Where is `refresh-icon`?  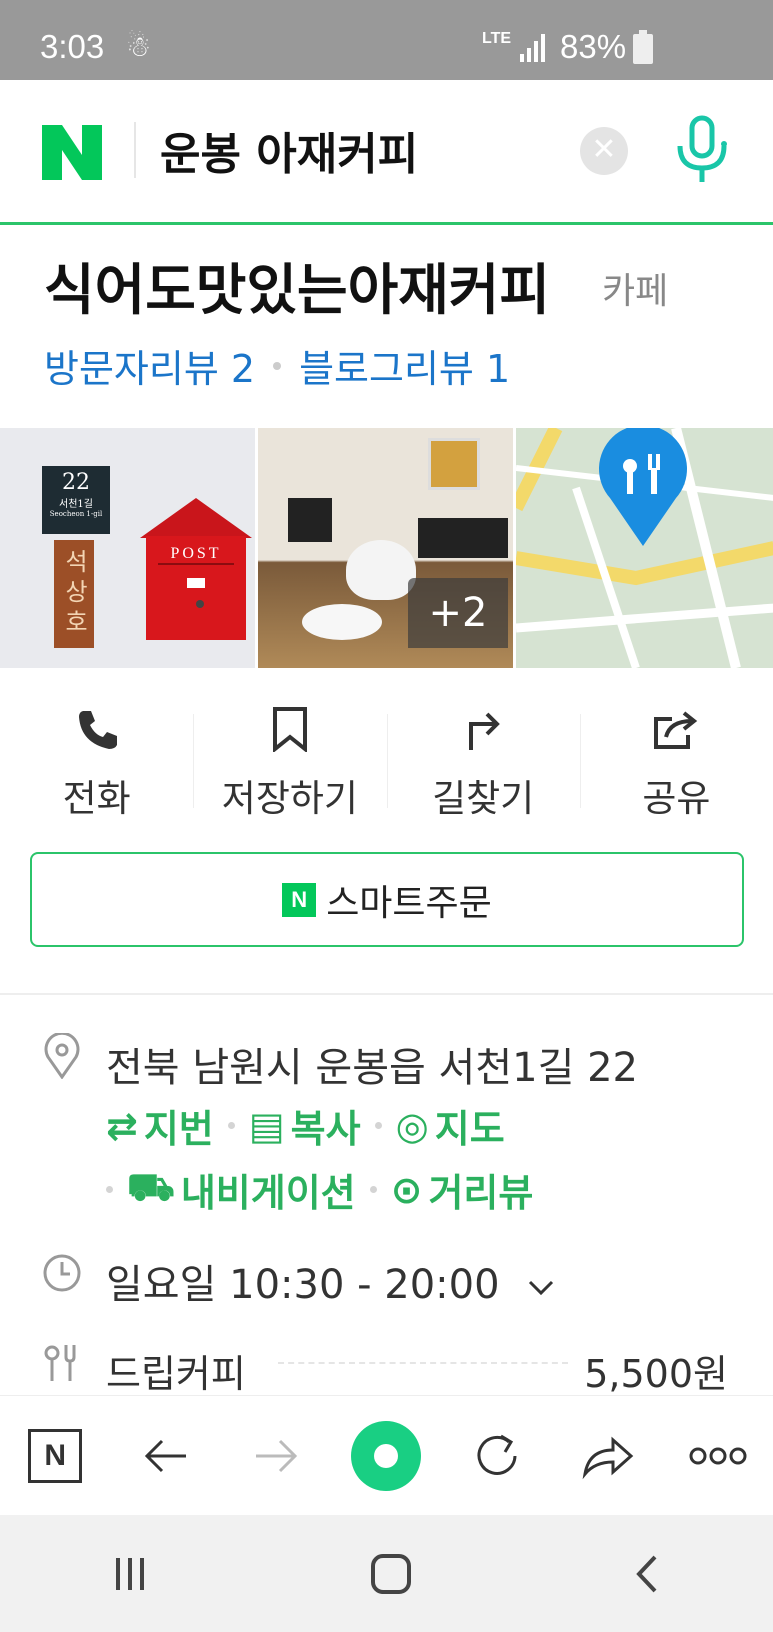
refresh-icon is located at coordinates (497, 1454).